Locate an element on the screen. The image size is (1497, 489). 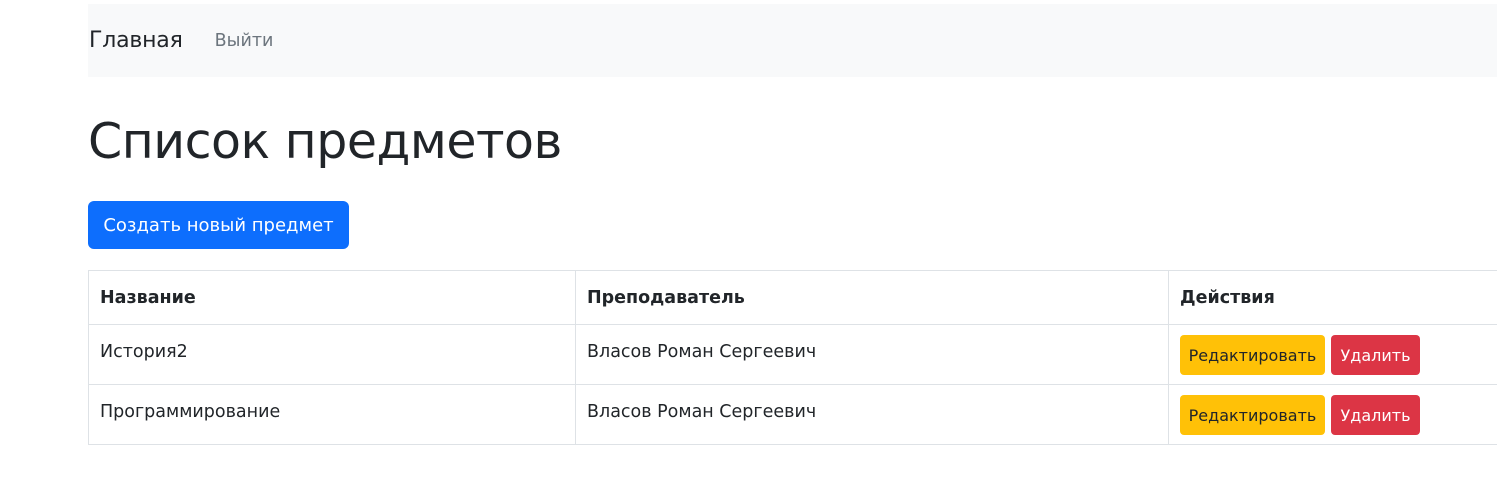
logout-link: Выйти is located at coordinates (244, 41).